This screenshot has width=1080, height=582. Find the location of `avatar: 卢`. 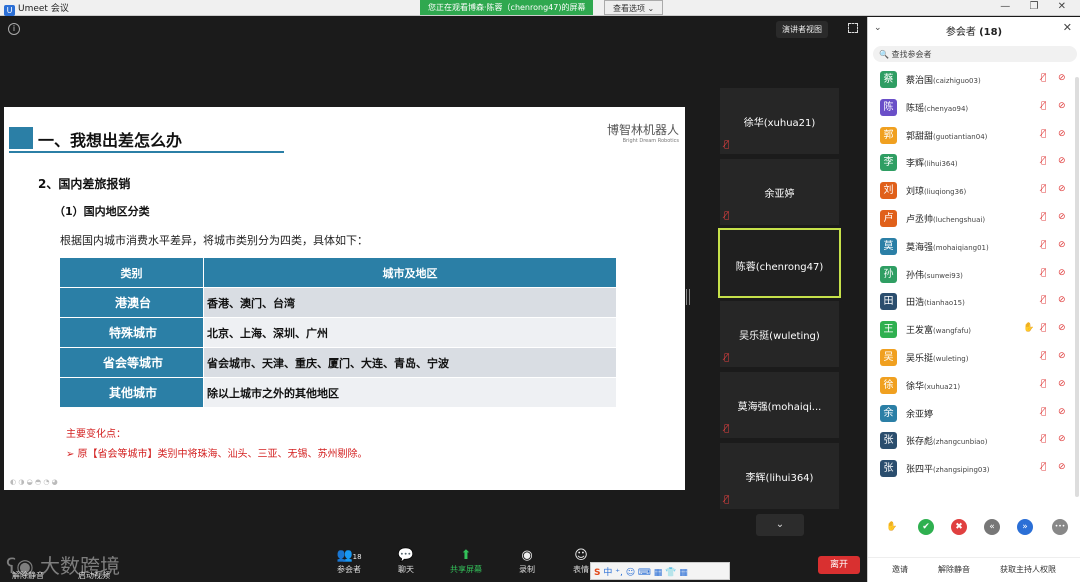

avatar: 卢 is located at coordinates (888, 218).